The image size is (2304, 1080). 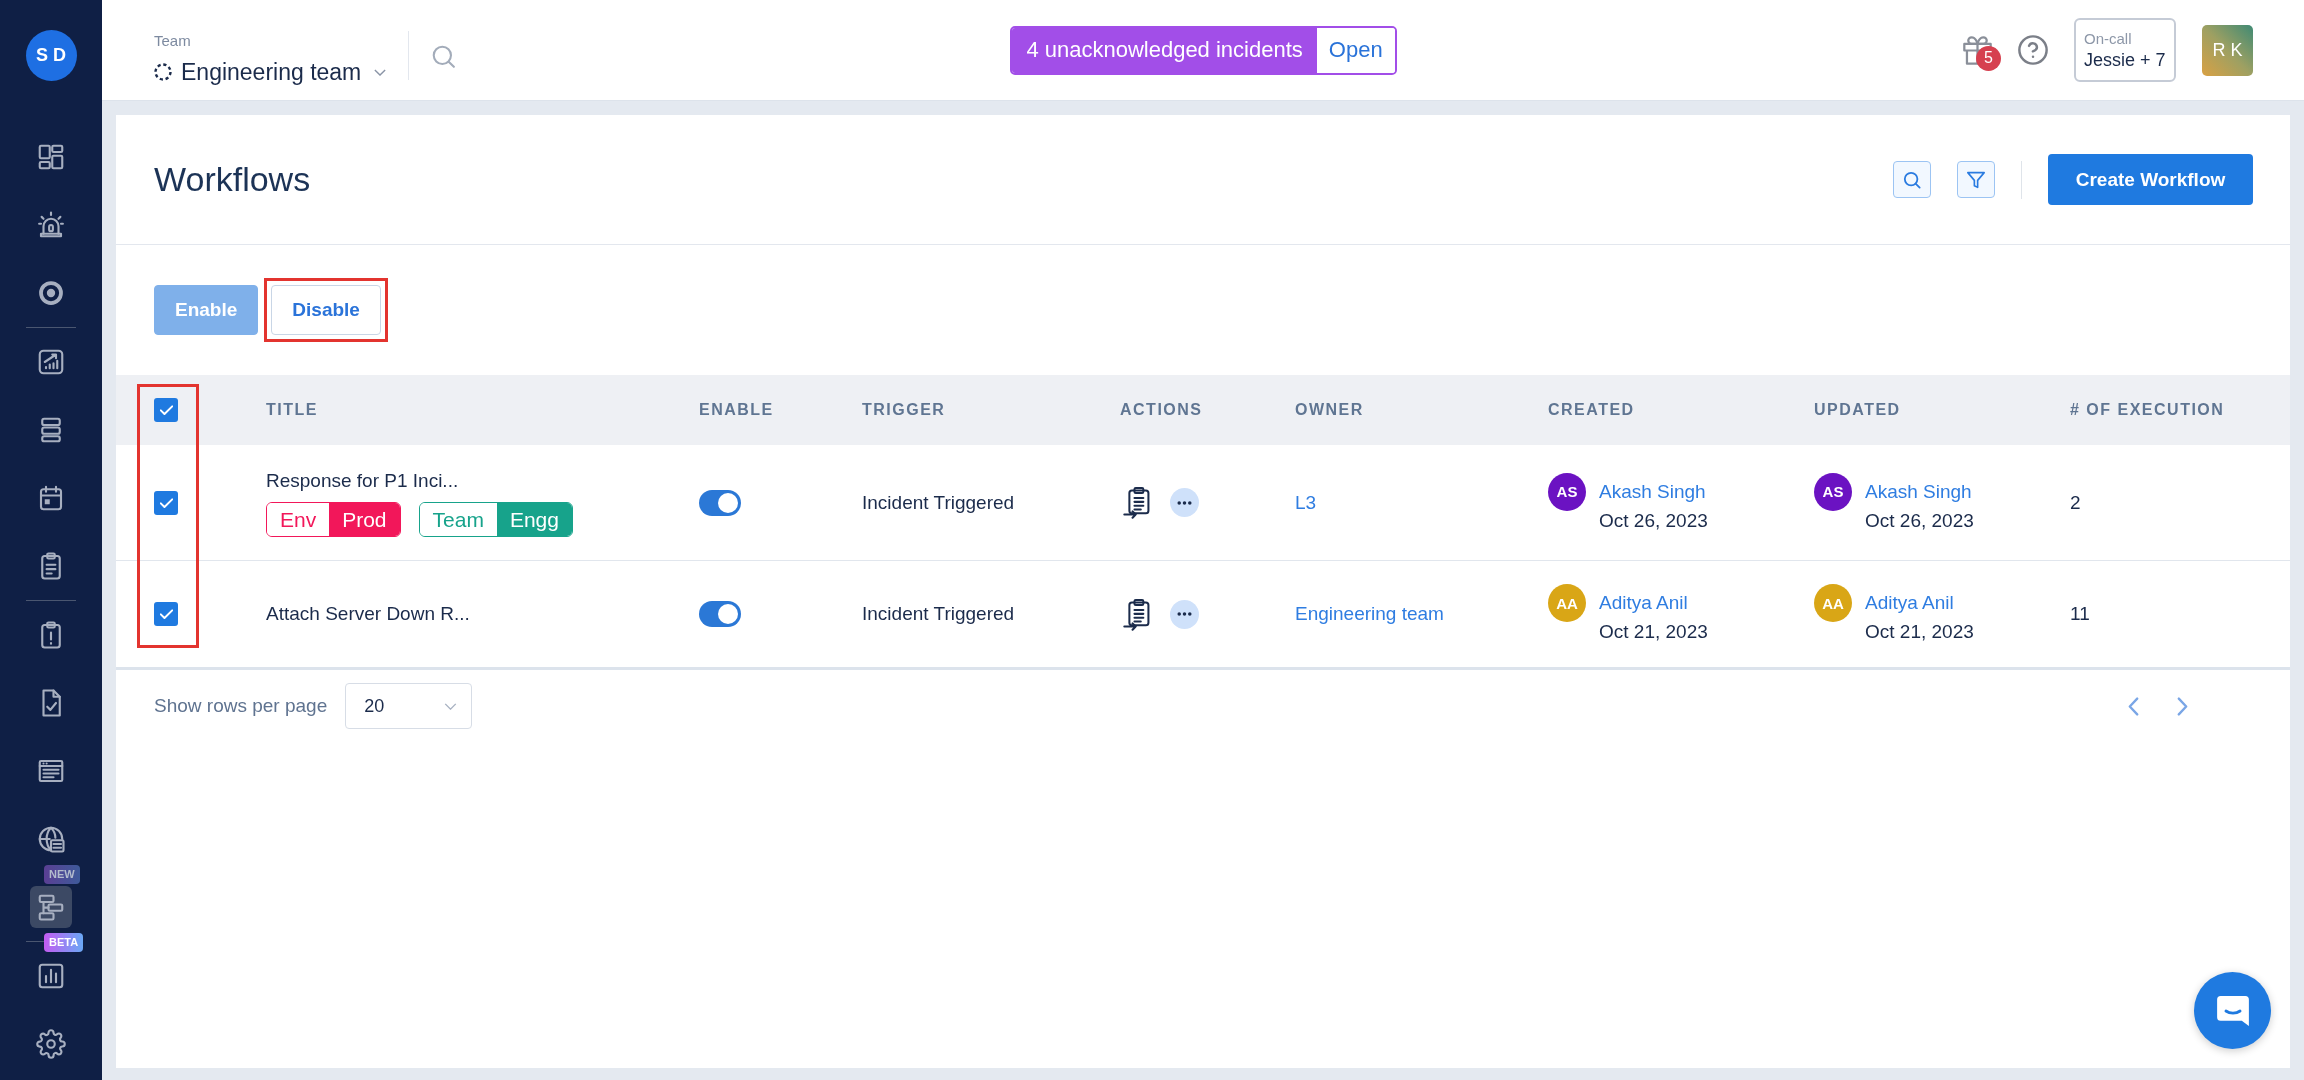 What do you see at coordinates (62, 874) in the screenshot?
I see `feature-badge: NEW` at bounding box center [62, 874].